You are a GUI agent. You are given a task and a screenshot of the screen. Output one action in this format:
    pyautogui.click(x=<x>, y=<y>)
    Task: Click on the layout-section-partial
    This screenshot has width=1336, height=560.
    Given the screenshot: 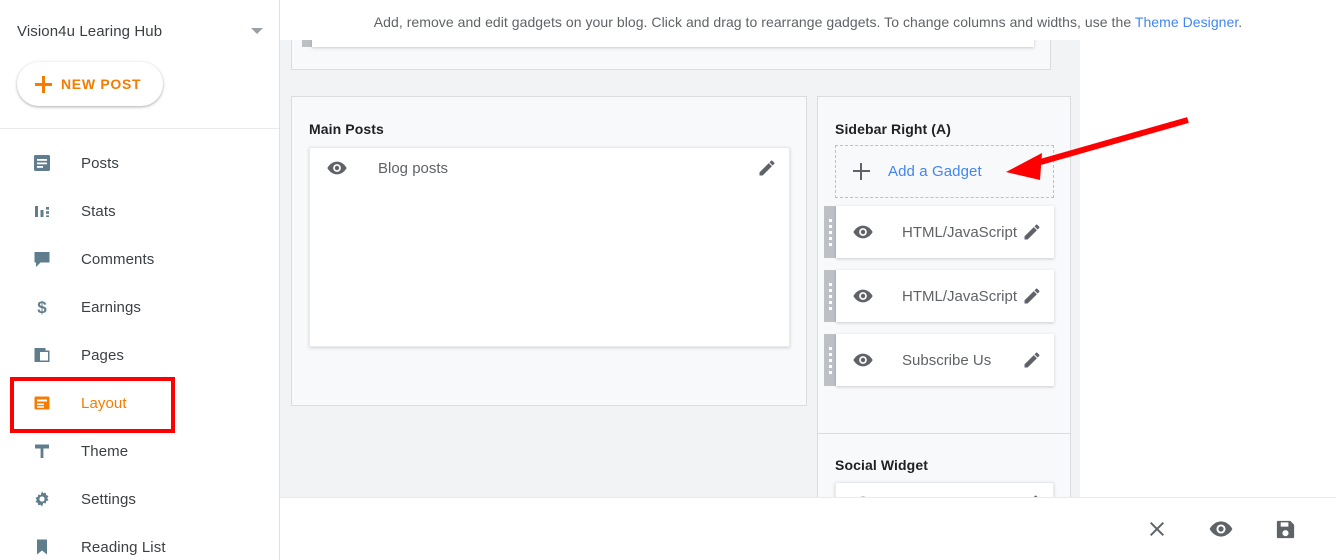 What is the action you would take?
    pyautogui.click(x=671, y=55)
    